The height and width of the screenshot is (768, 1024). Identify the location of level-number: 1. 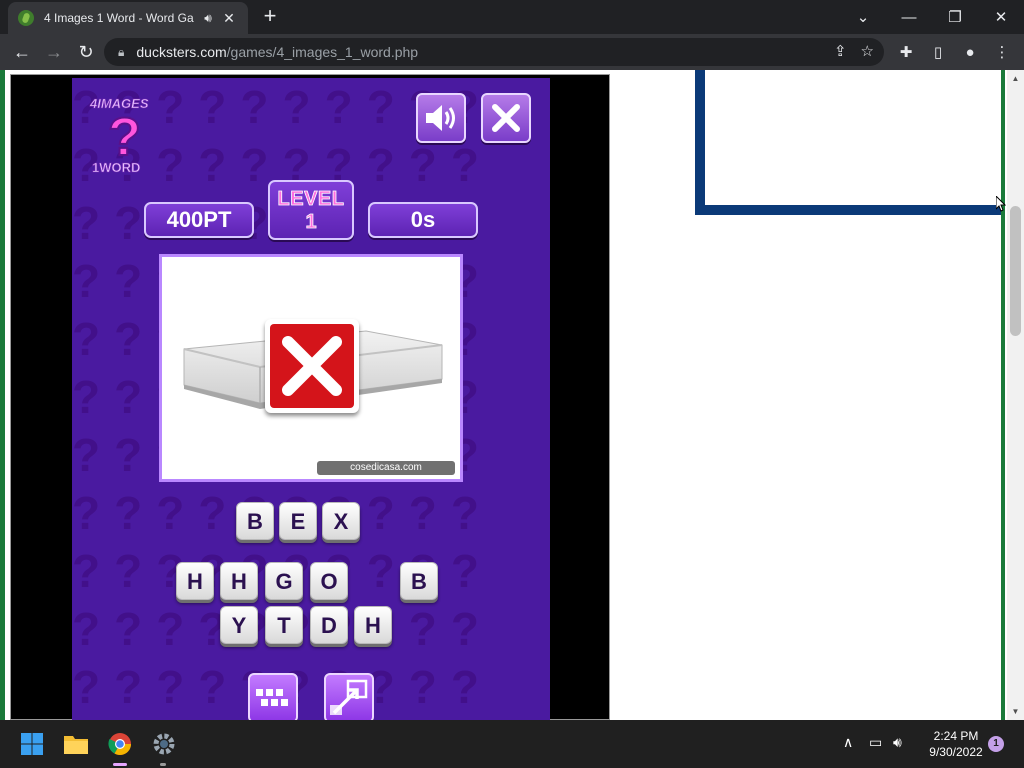
(311, 222).